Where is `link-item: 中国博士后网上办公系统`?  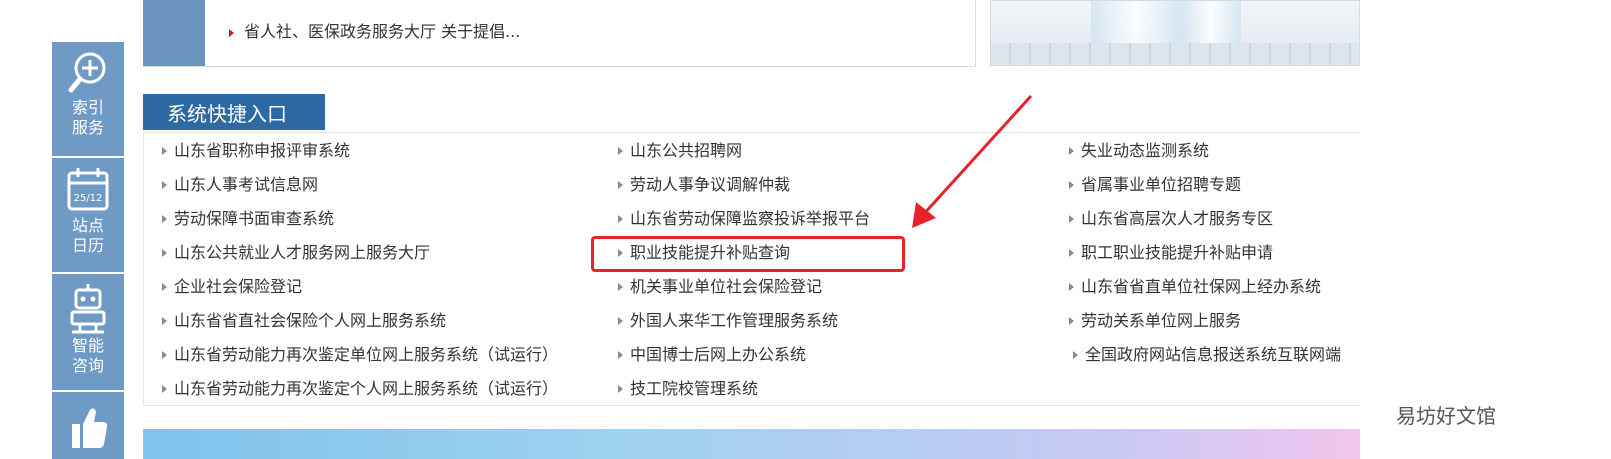
link-item: 中国博士后网上办公系统 is located at coordinates (712, 355).